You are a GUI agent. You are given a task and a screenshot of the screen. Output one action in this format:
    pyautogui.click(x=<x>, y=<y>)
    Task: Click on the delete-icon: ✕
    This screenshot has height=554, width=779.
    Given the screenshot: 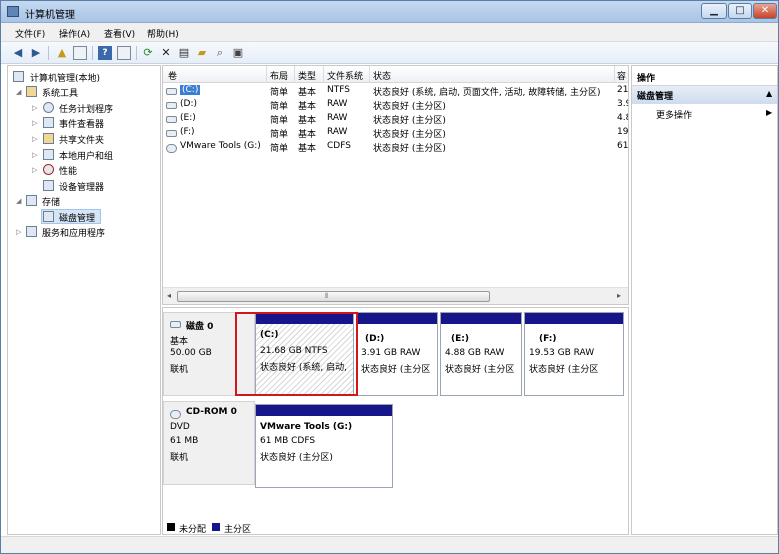 What is the action you would take?
    pyautogui.click(x=166, y=53)
    